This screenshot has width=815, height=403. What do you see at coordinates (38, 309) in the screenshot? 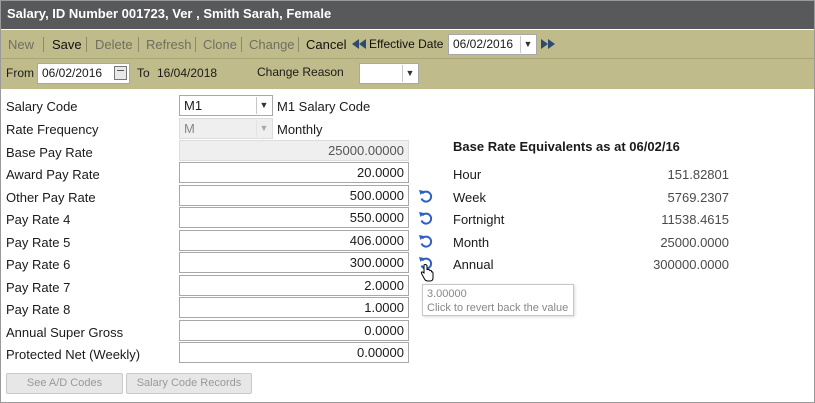
I see `pay-rate-8-label: Pay Rate 8` at bounding box center [38, 309].